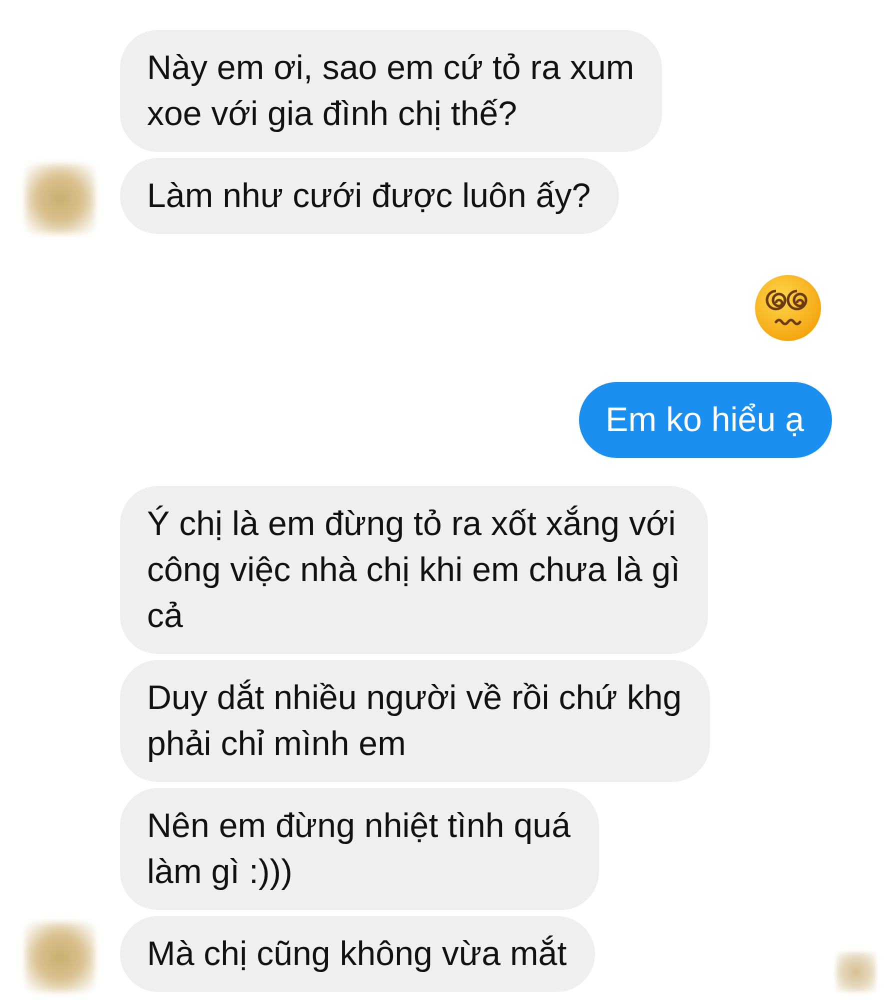 Image resolution: width=884 pixels, height=1000 pixels. What do you see at coordinates (359, 849) in the screenshot?
I see `message-bubble: Nên em đừng nhiệt tình quá làm gì :)))` at bounding box center [359, 849].